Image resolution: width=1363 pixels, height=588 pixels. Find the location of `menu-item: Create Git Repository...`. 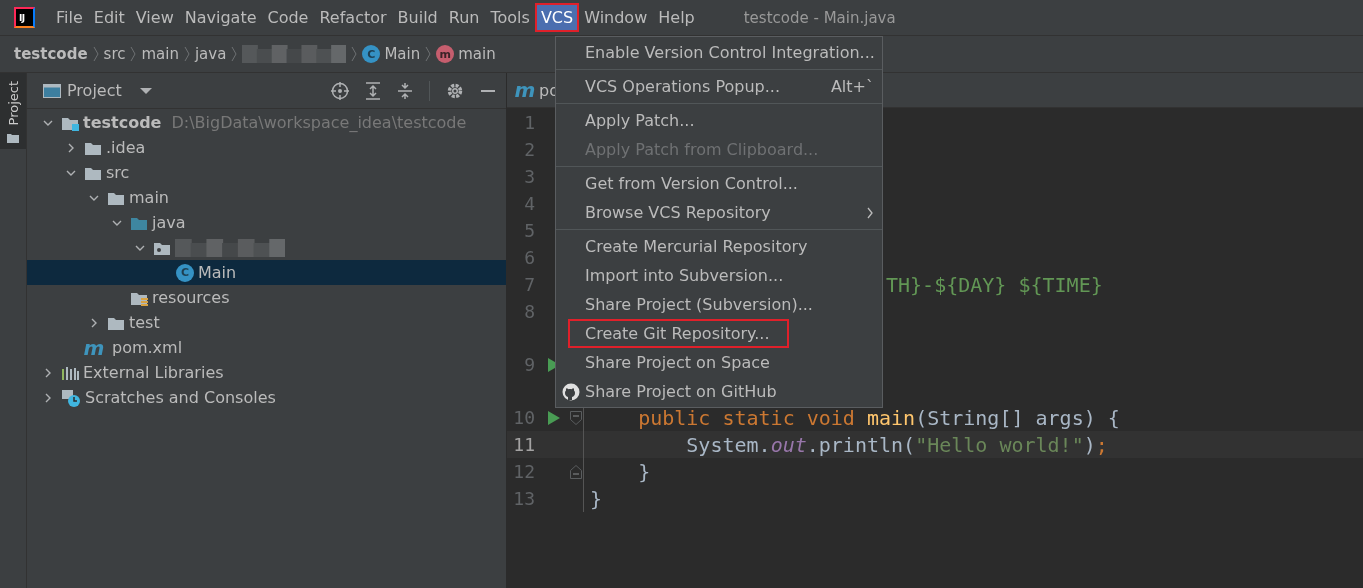

menu-item: Create Git Repository... is located at coordinates (678, 333).